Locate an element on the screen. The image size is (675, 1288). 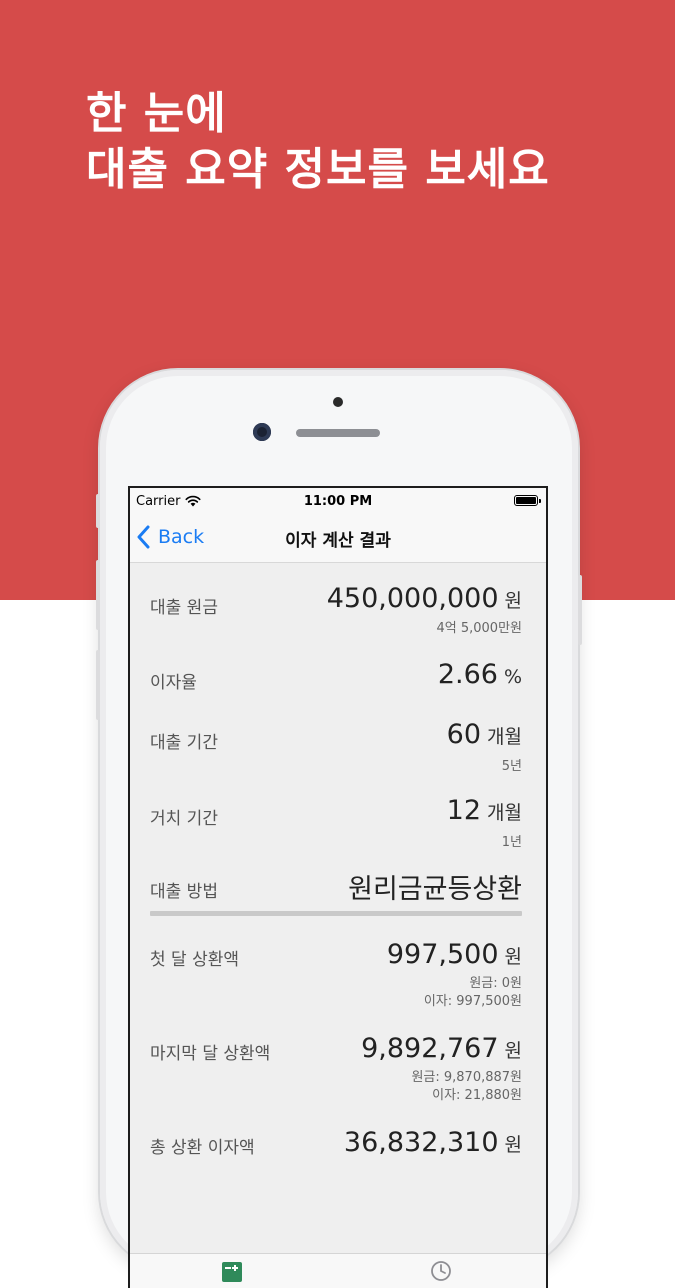
status-bar: Carrier 11:00 PM is located at coordinates (338, 500).